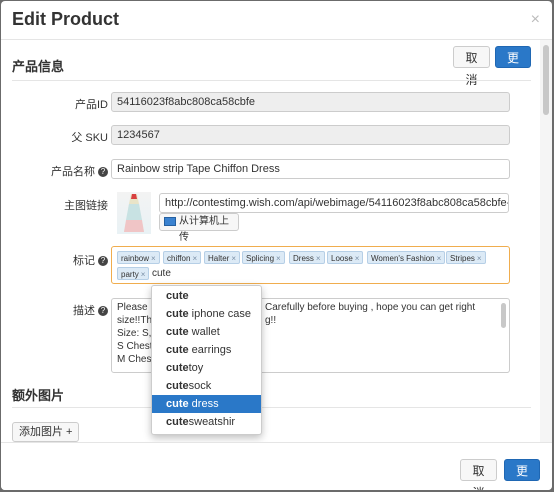 Image resolution: width=554 pixels, height=492 pixels. I want to click on tag-stripes: Stripes ×, so click(466, 257).